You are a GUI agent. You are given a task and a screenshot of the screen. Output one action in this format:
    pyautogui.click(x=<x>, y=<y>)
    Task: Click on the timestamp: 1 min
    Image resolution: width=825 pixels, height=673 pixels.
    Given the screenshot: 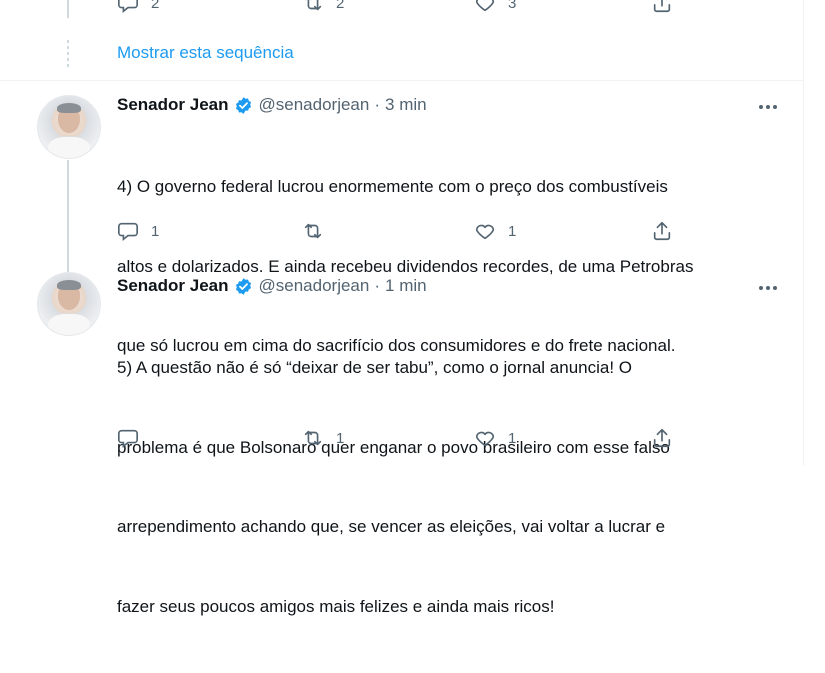 What is the action you would take?
    pyautogui.click(x=406, y=286)
    